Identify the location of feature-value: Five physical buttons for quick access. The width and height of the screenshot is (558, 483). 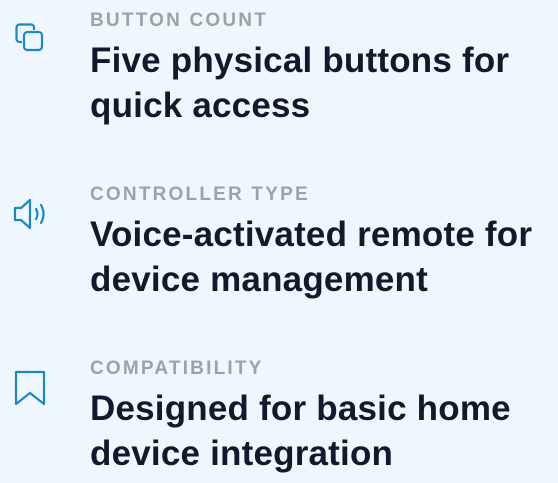
(300, 83).